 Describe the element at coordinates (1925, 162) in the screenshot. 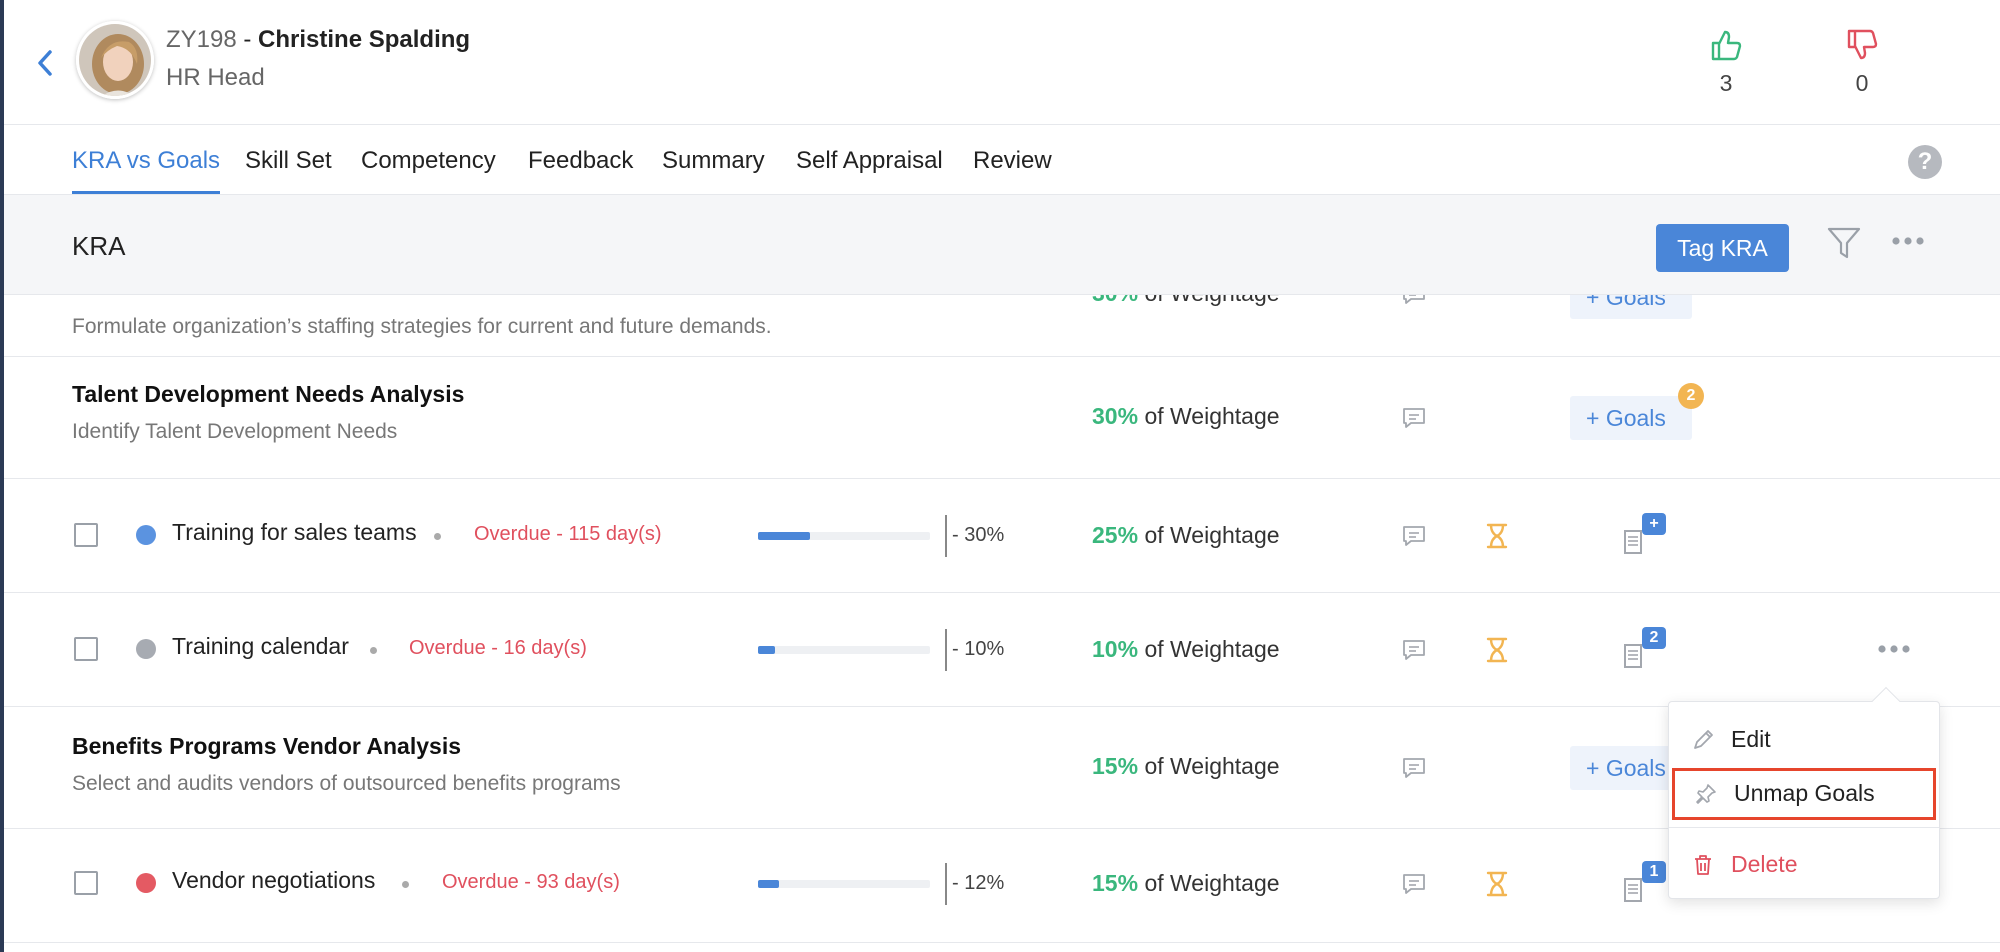

I see `help-icon: ?` at that location.